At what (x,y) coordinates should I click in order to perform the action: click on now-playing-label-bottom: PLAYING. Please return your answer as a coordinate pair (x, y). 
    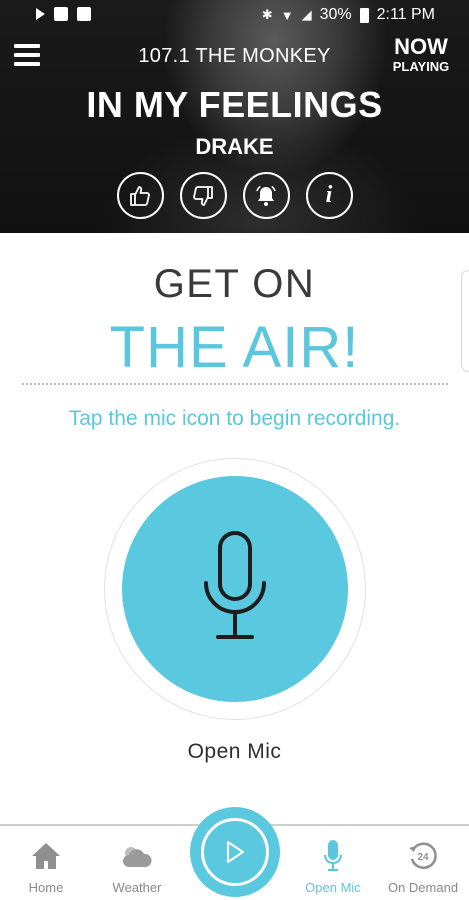
    Looking at the image, I should click on (421, 66).